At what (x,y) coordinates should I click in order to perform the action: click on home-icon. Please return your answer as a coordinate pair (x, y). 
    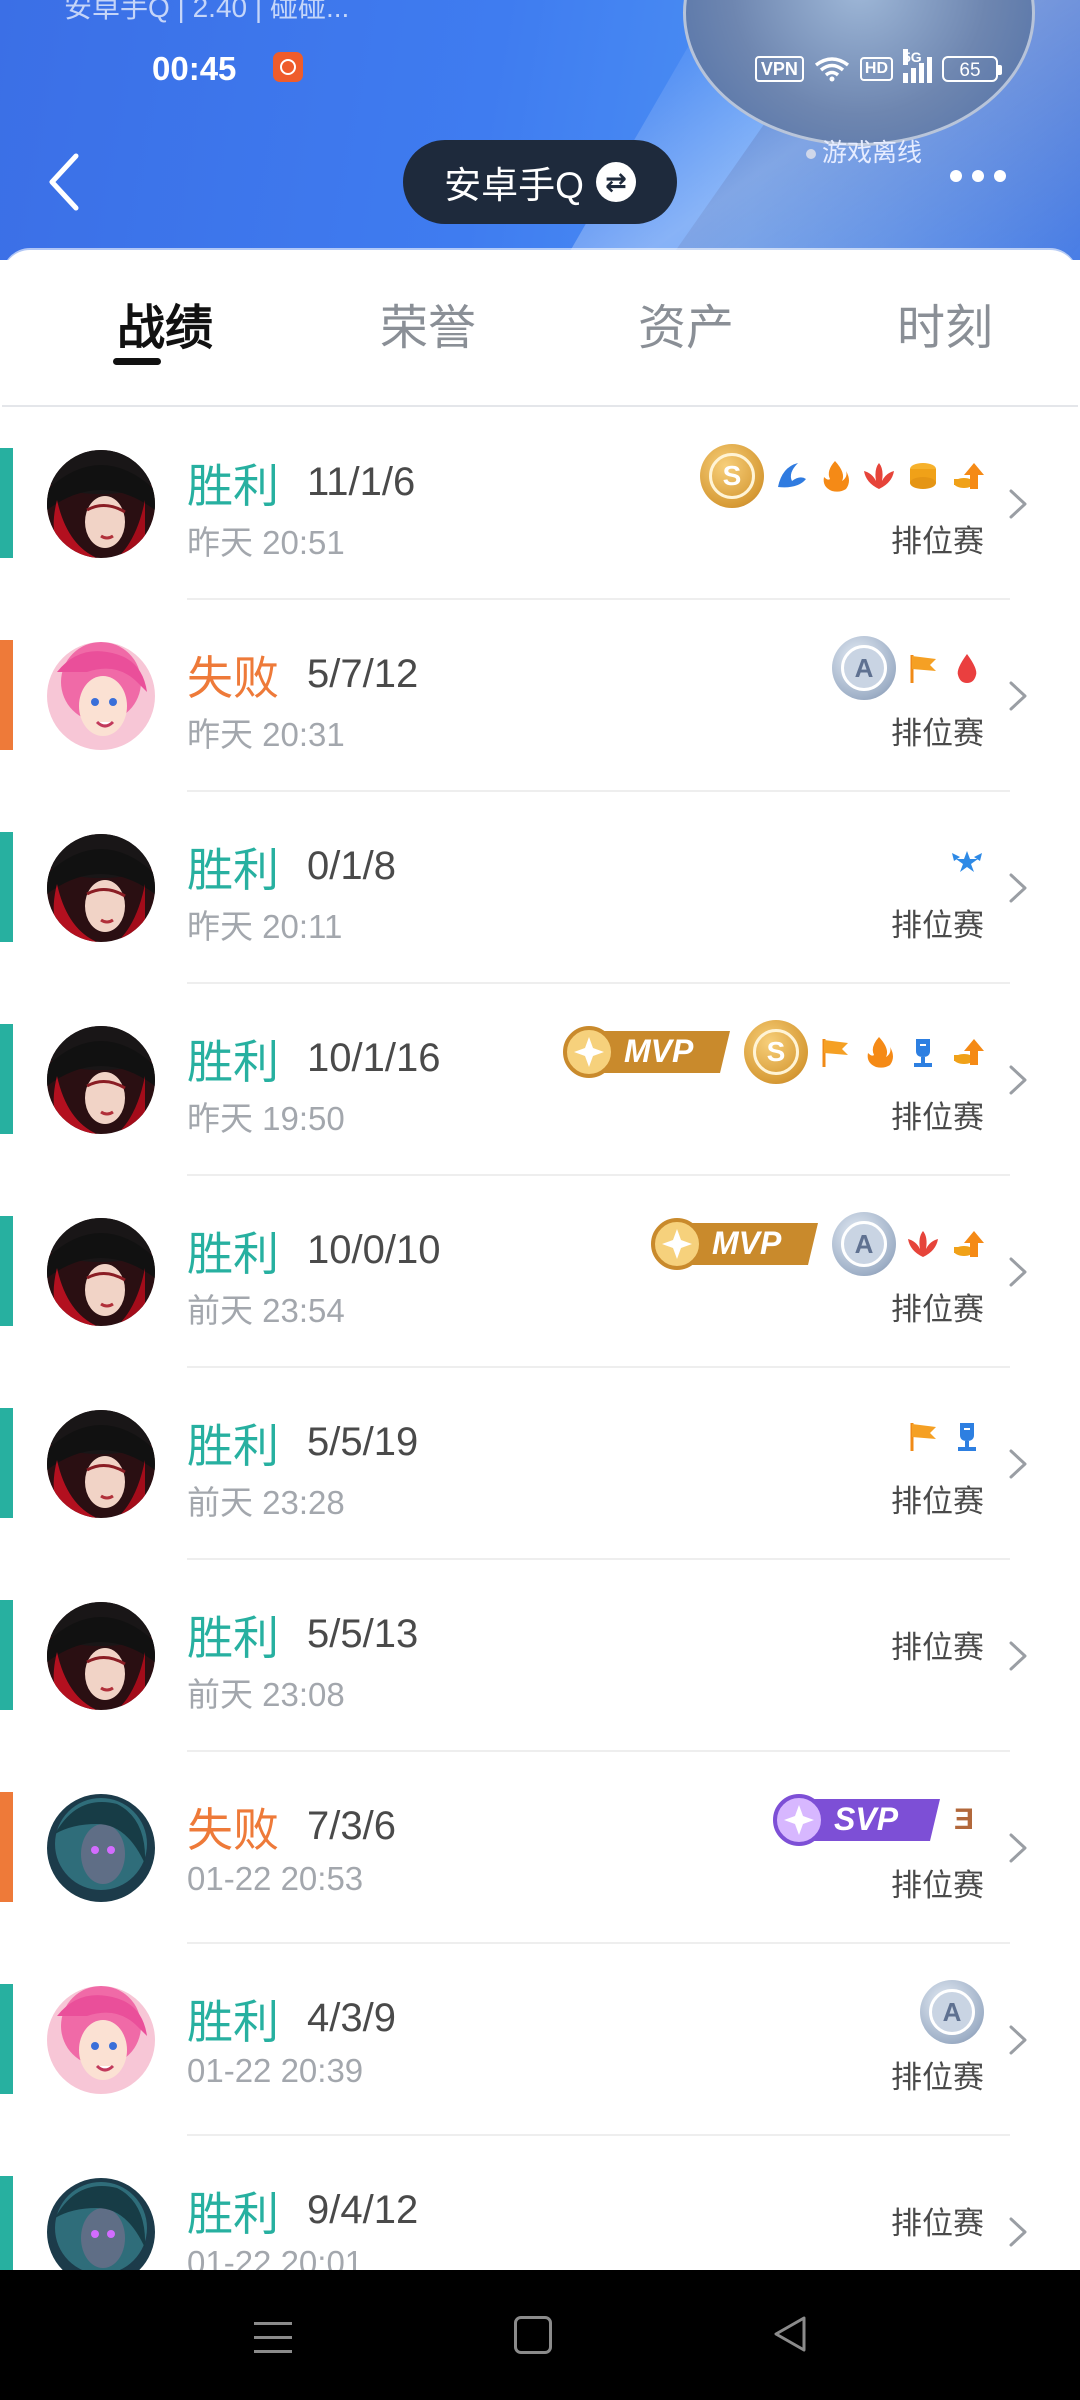
    Looking at the image, I should click on (533, 2335).